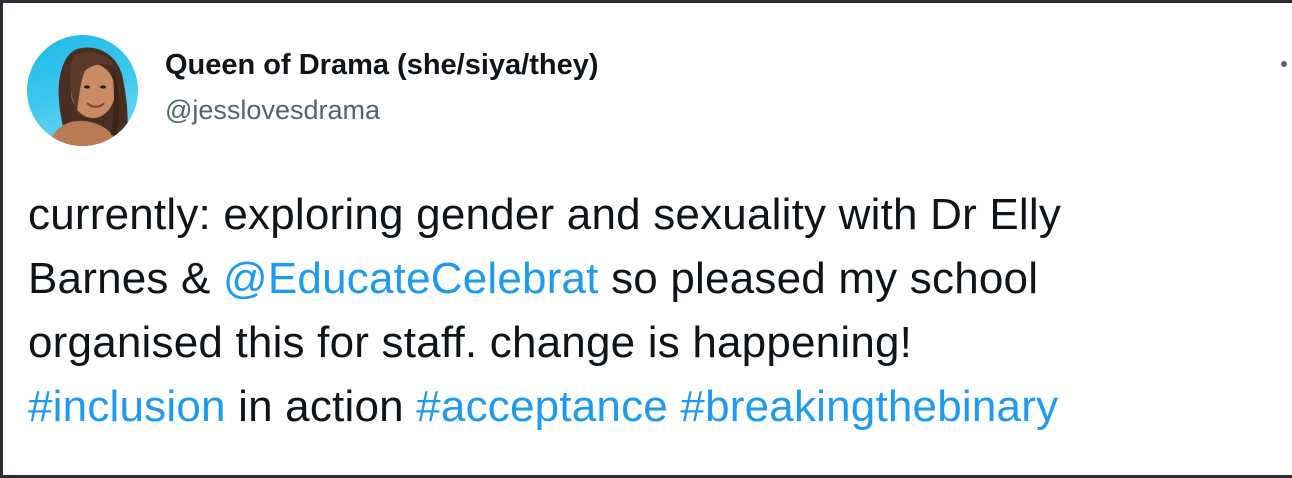 The width and height of the screenshot is (1292, 478). I want to click on mention-link: @EducateCelebrat, so click(411, 278).